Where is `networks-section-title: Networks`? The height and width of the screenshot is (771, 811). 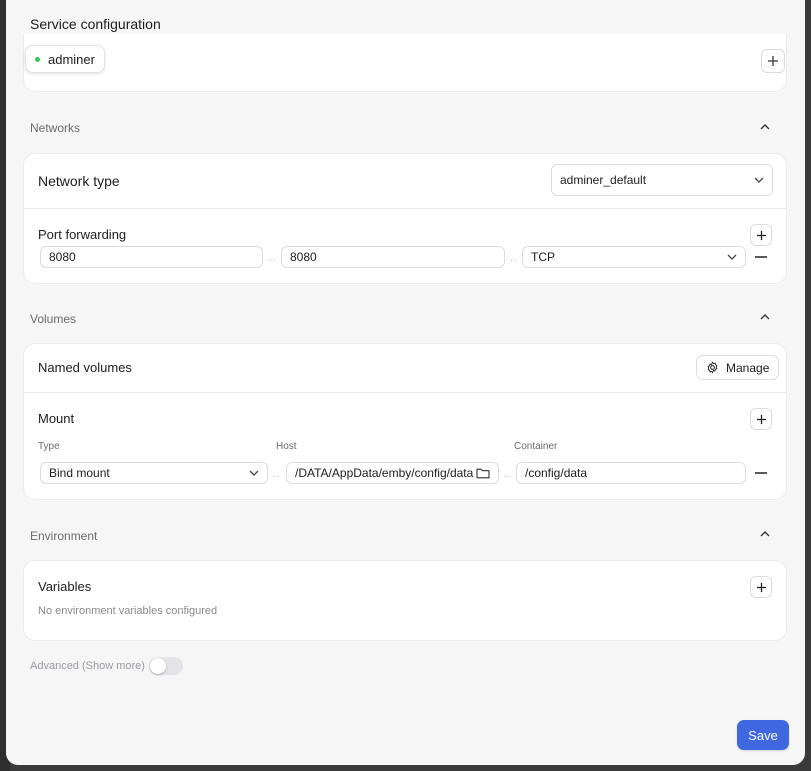 networks-section-title: Networks is located at coordinates (55, 128).